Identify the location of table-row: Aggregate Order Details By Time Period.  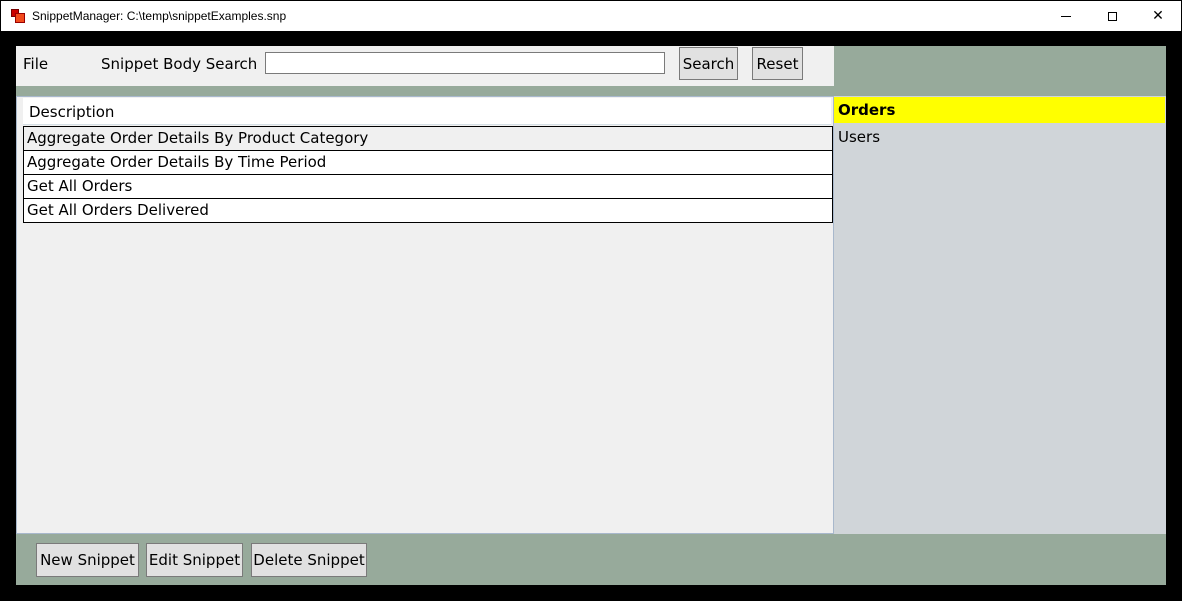
(428, 163).